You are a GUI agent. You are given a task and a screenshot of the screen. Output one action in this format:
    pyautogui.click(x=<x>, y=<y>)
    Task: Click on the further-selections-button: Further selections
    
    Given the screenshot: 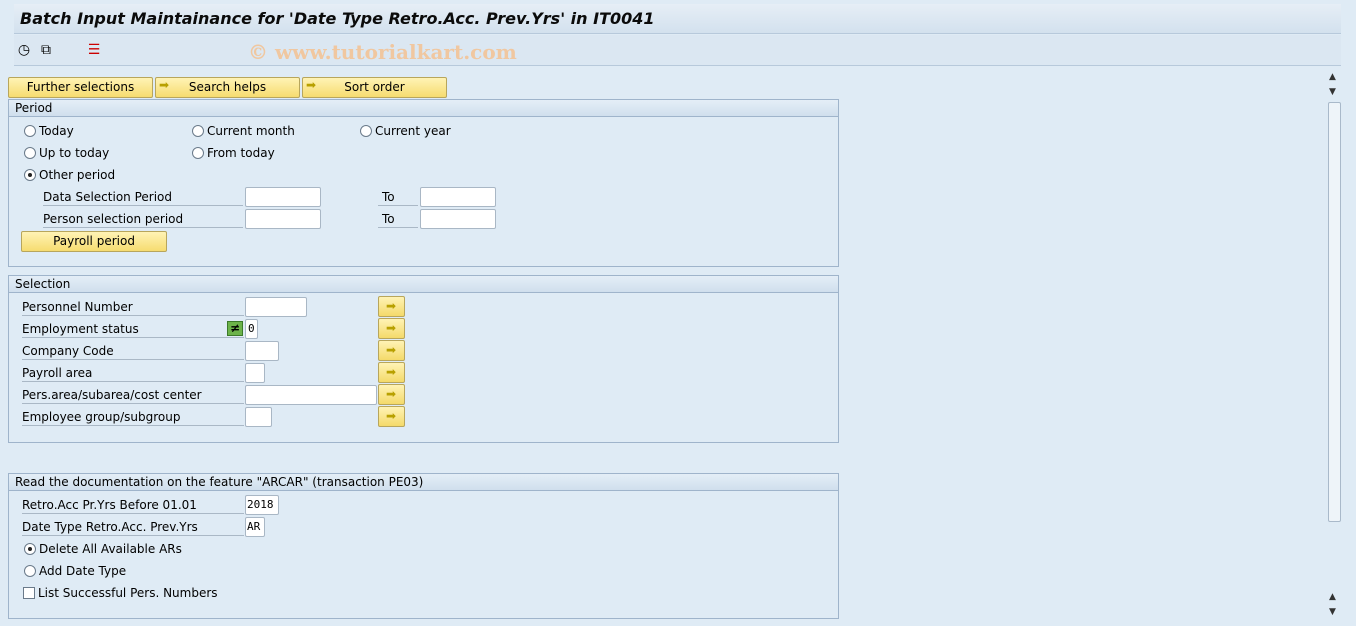 What is the action you would take?
    pyautogui.click(x=80, y=87)
    